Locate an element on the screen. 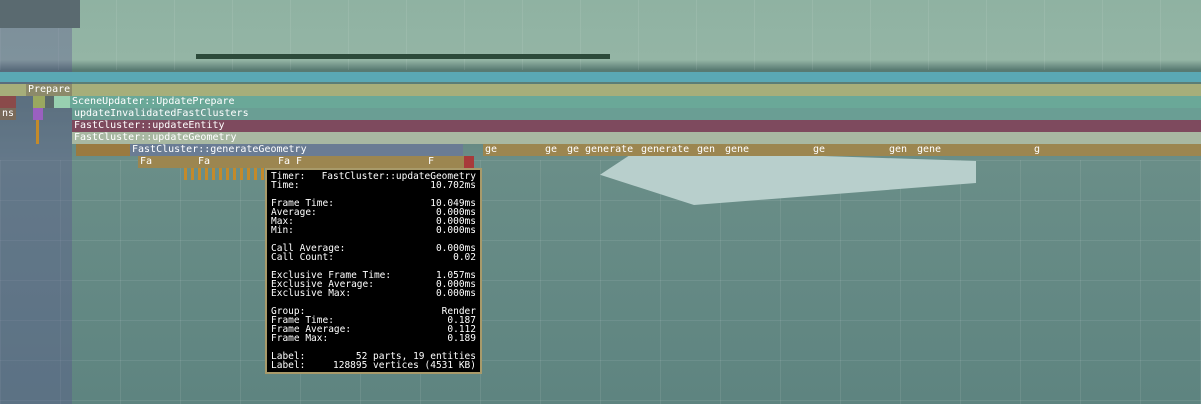 This screenshot has height=404, width=1201. fa-bar: F is located at coordinates (445, 162).